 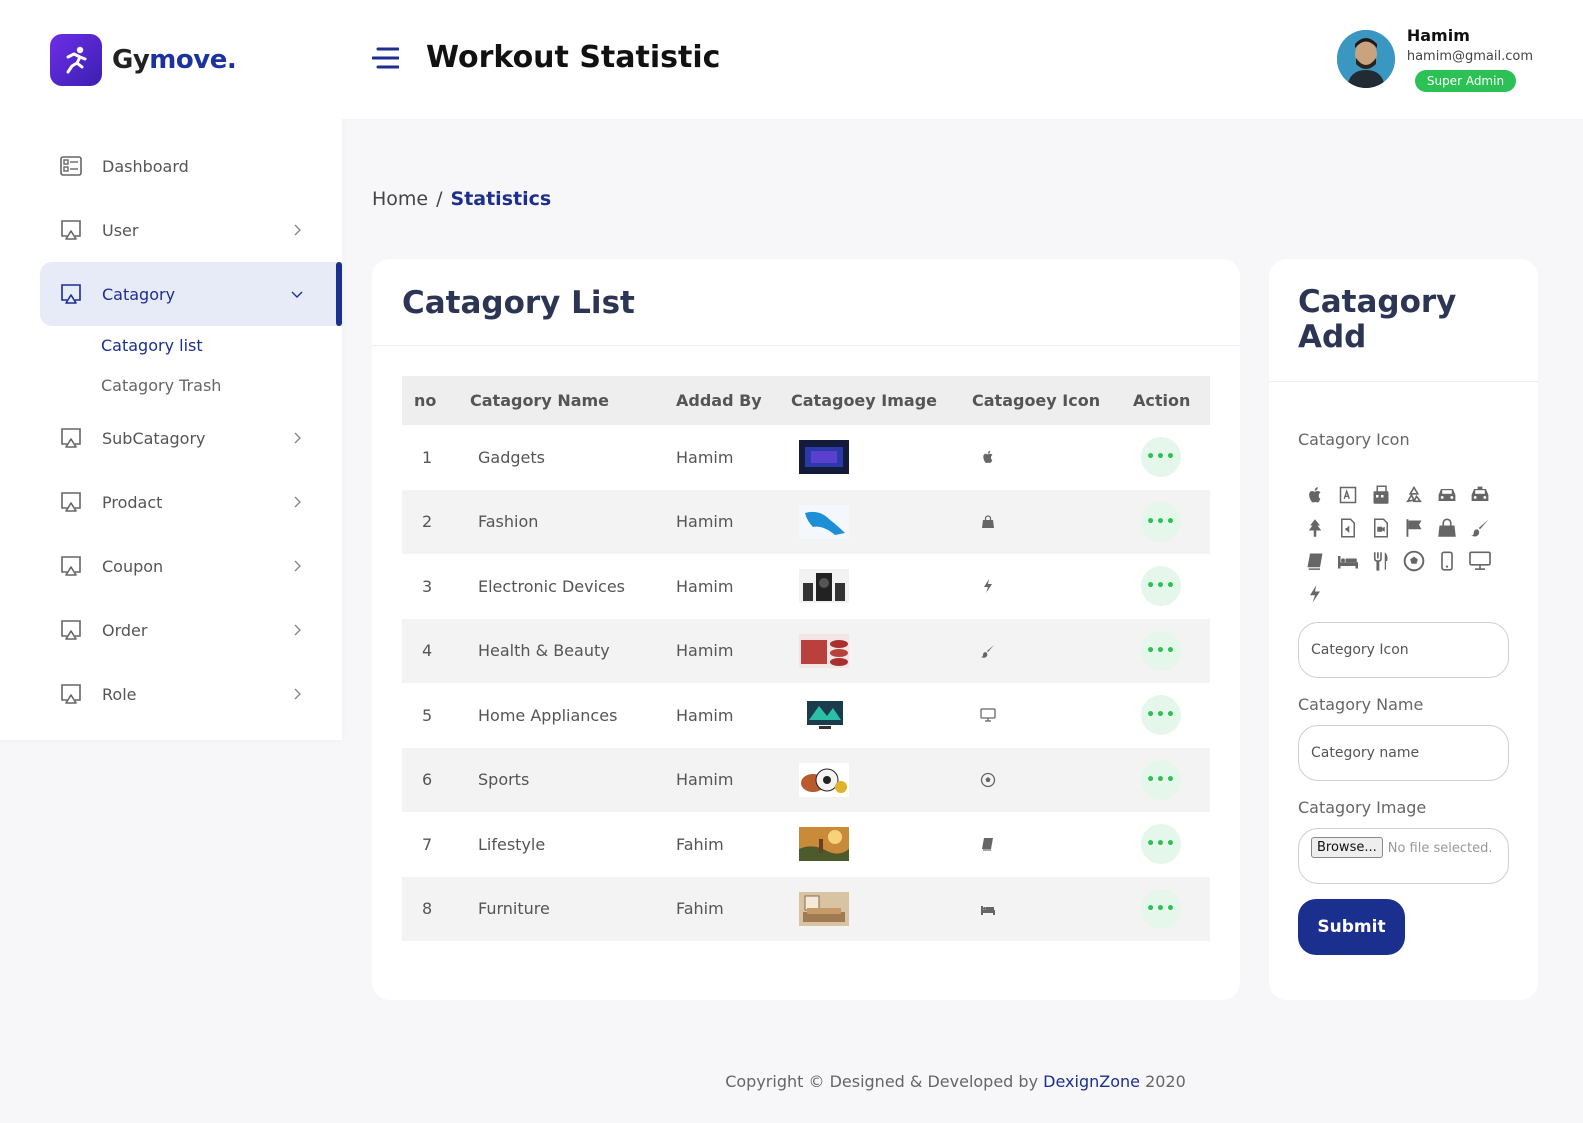 What do you see at coordinates (427, 586) in the screenshot?
I see `cell-no: 3` at bounding box center [427, 586].